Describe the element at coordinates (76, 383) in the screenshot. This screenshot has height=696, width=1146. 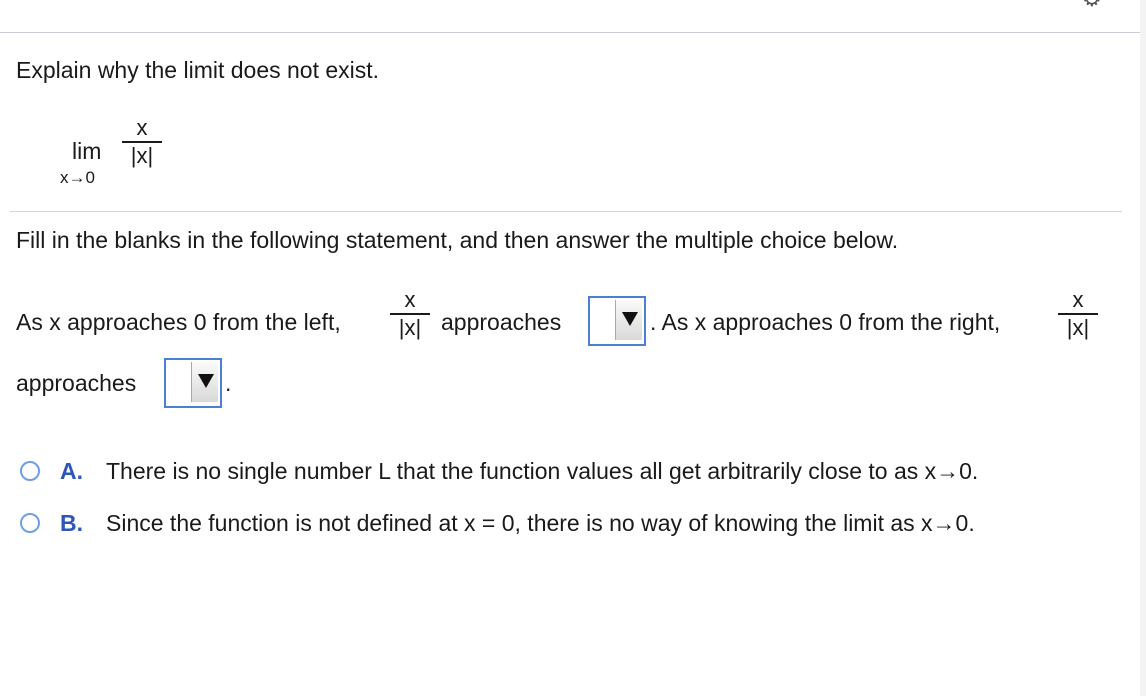
I see `statement-part4: approaches` at that location.